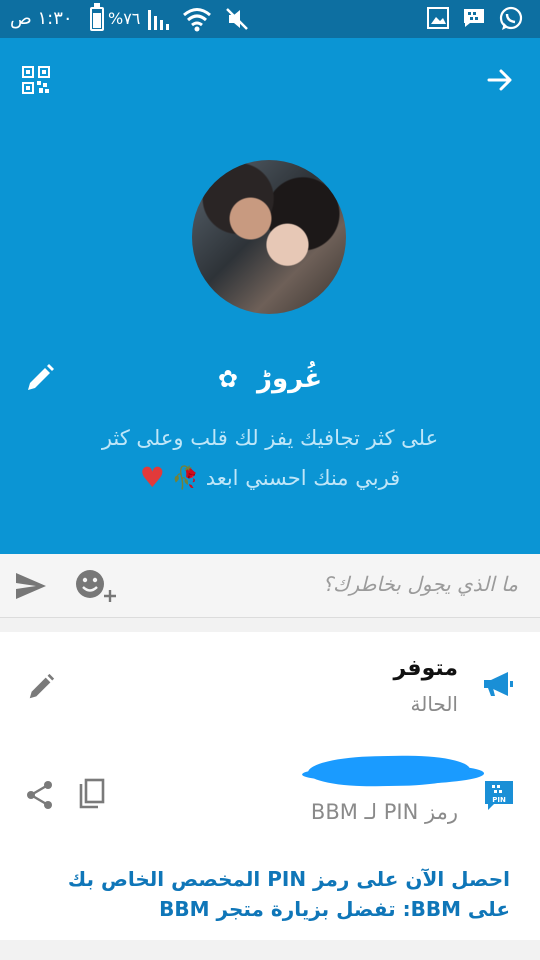 The image size is (540, 960). I want to click on copy-icon, so click(92, 794).